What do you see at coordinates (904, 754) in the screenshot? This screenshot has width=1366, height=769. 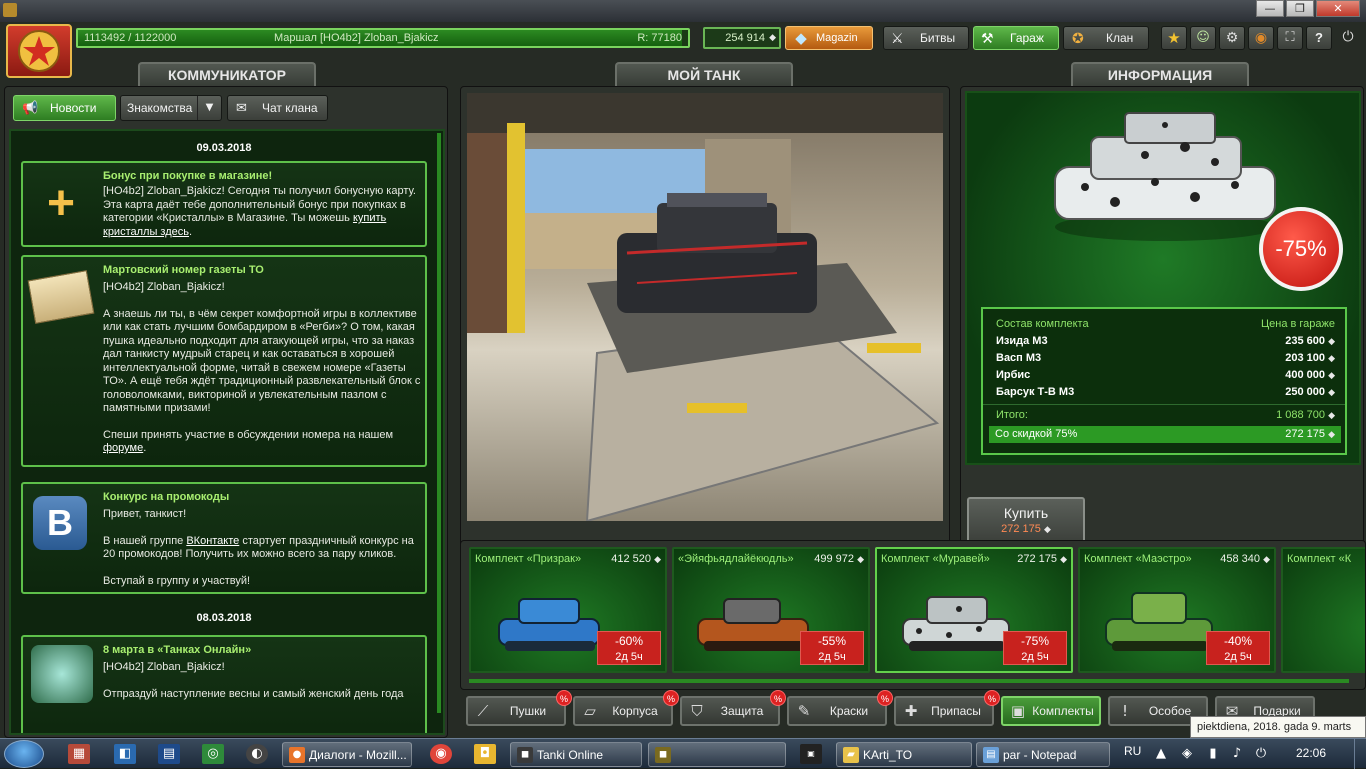 I see `taskbar-karti-folder: ▰ KArti_TO` at bounding box center [904, 754].